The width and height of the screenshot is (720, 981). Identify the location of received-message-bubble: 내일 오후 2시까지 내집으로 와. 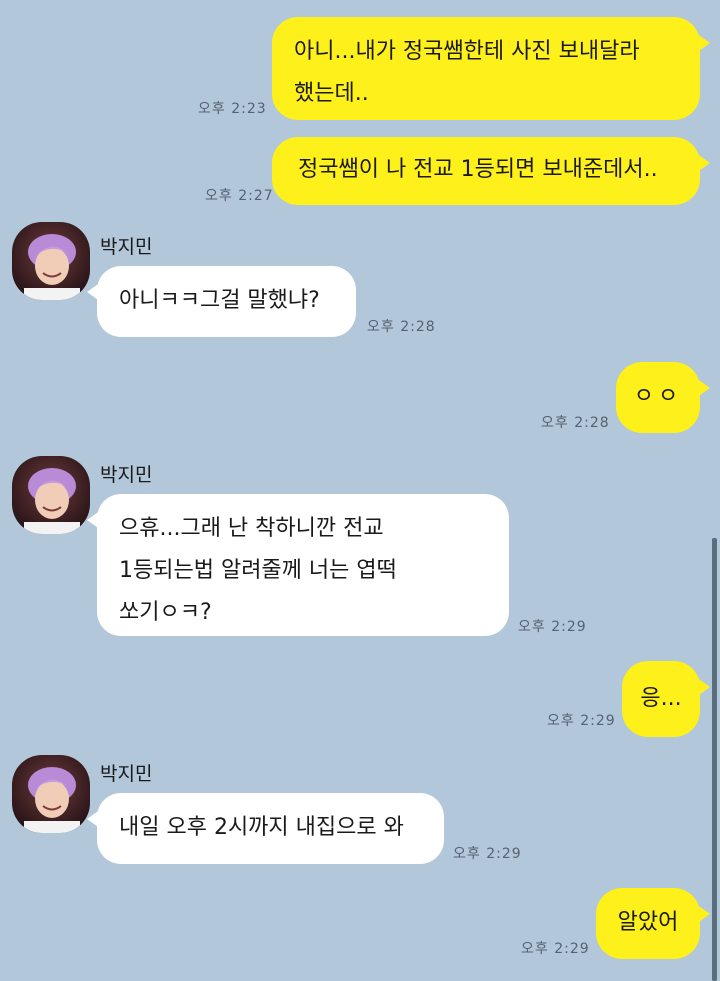
(265, 828).